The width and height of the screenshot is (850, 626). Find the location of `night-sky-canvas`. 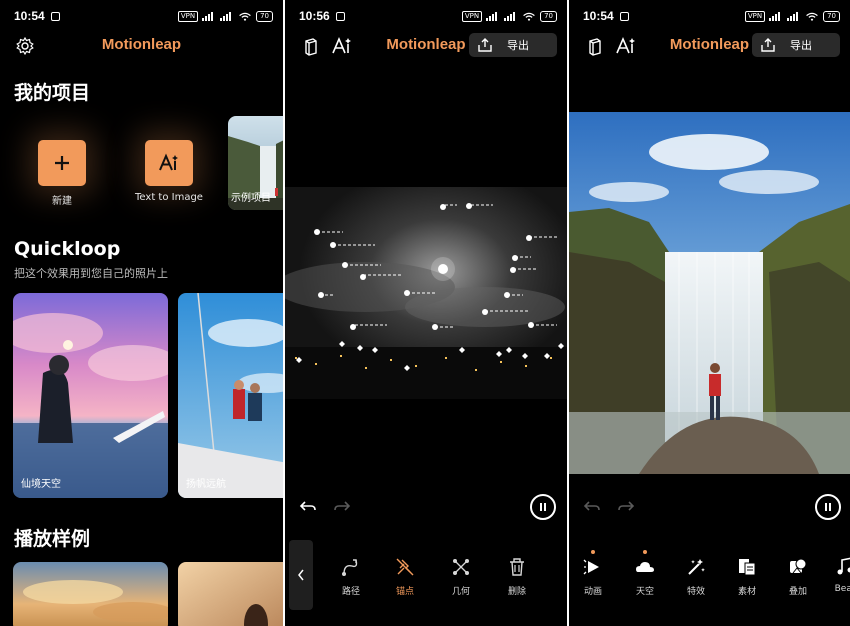

night-sky-canvas is located at coordinates (426, 293).